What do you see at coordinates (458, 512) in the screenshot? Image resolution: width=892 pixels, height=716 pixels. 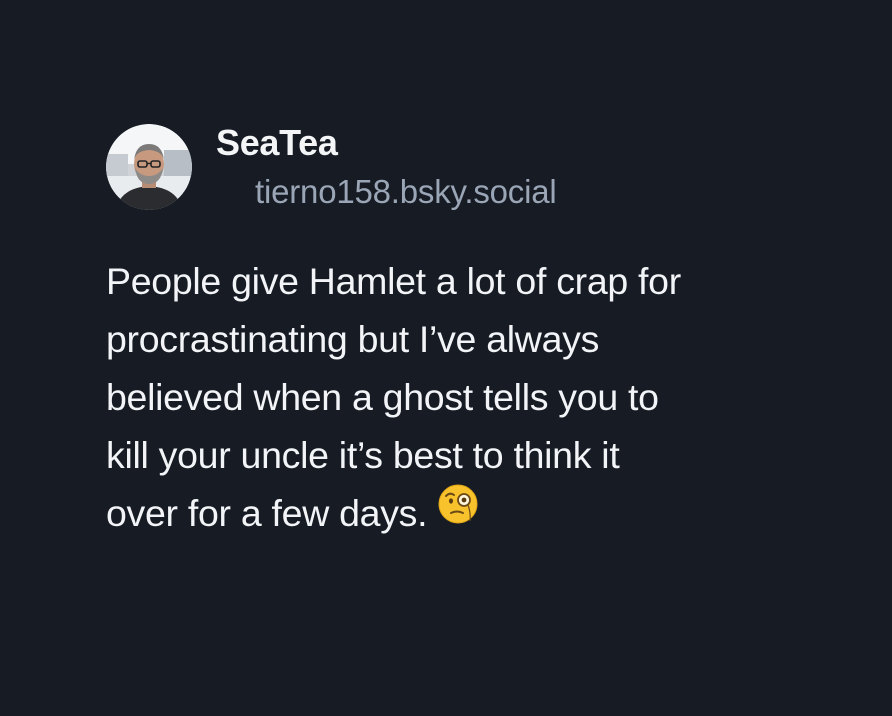 I see `face-with-monocle-icon` at bounding box center [458, 512].